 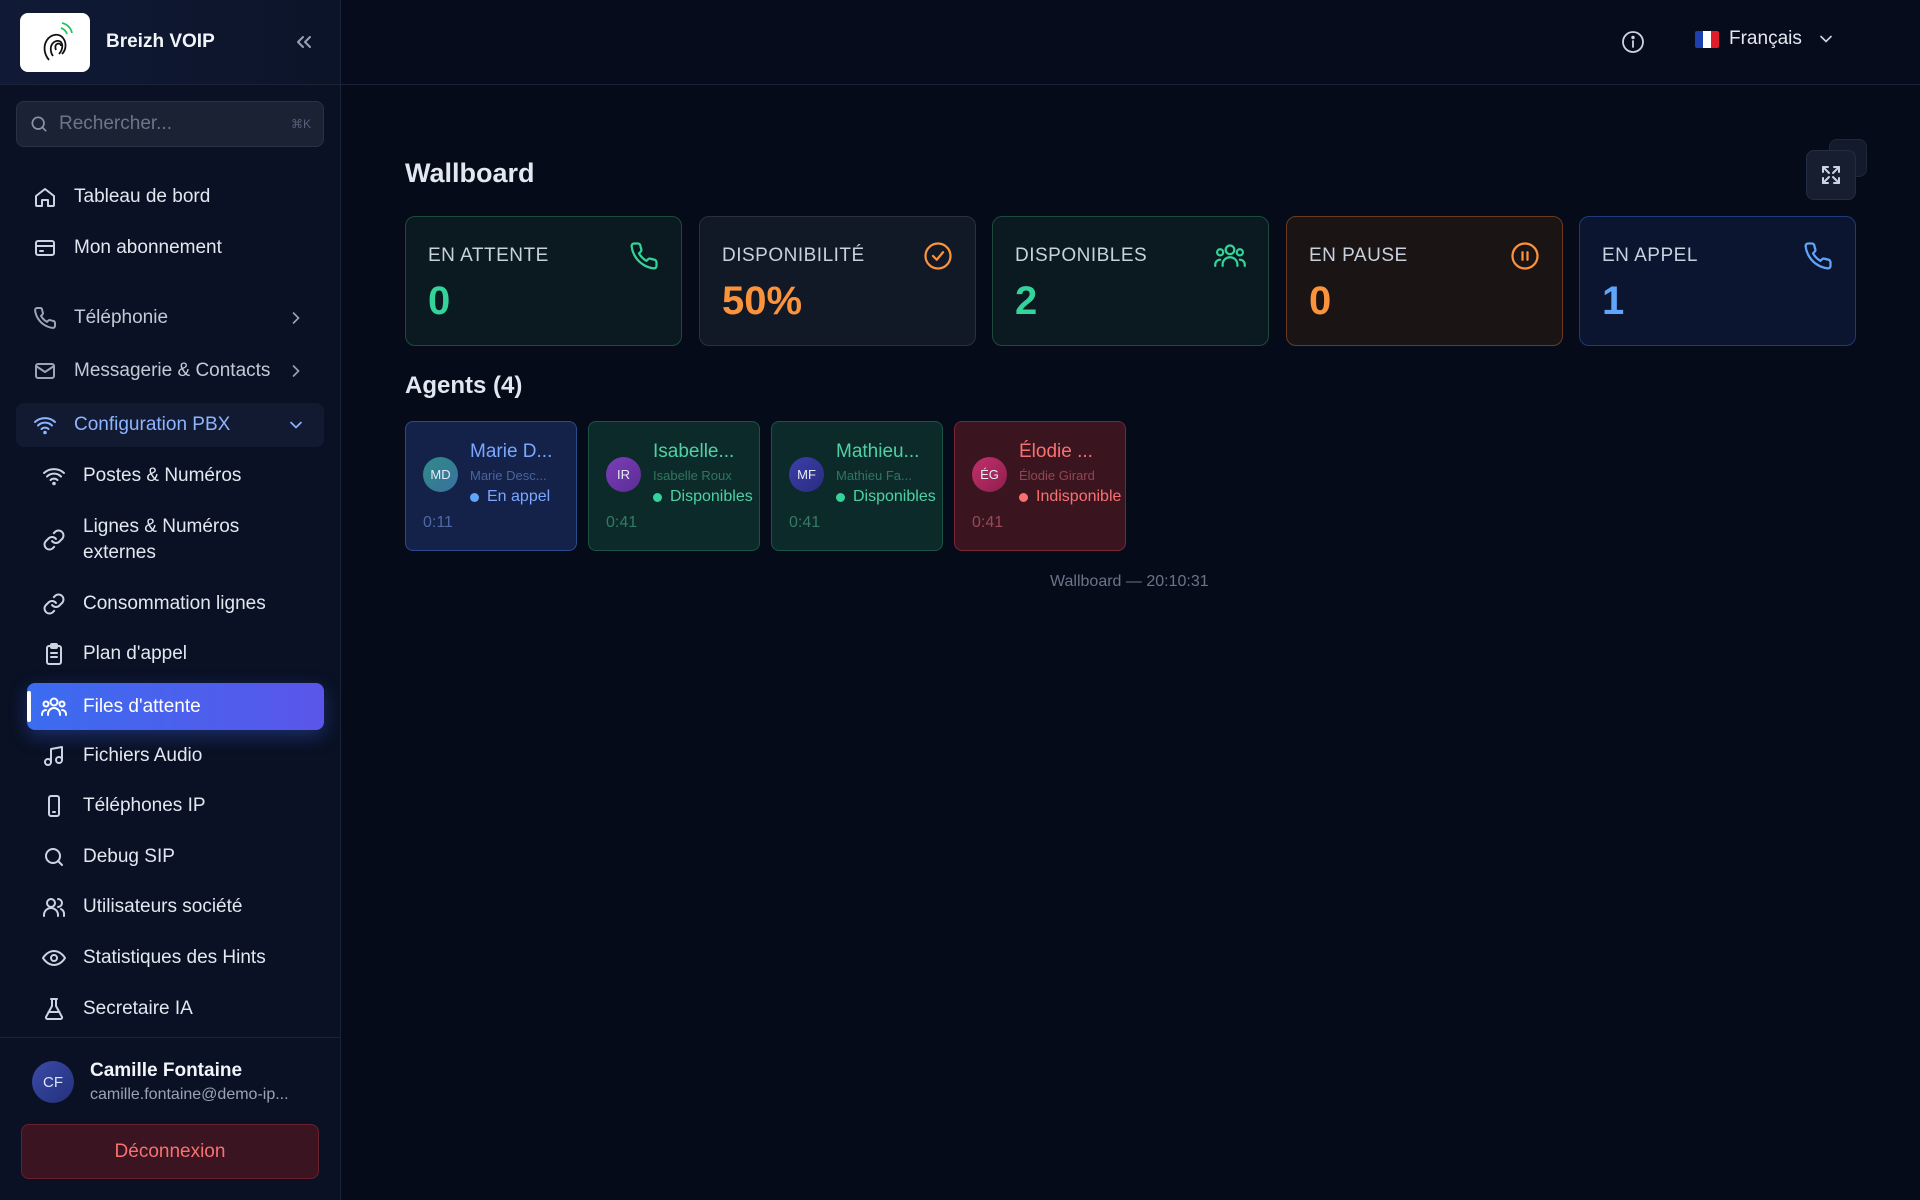 What do you see at coordinates (142, 706) in the screenshot?
I see `sidebar-item-label: Files d'attente` at bounding box center [142, 706].